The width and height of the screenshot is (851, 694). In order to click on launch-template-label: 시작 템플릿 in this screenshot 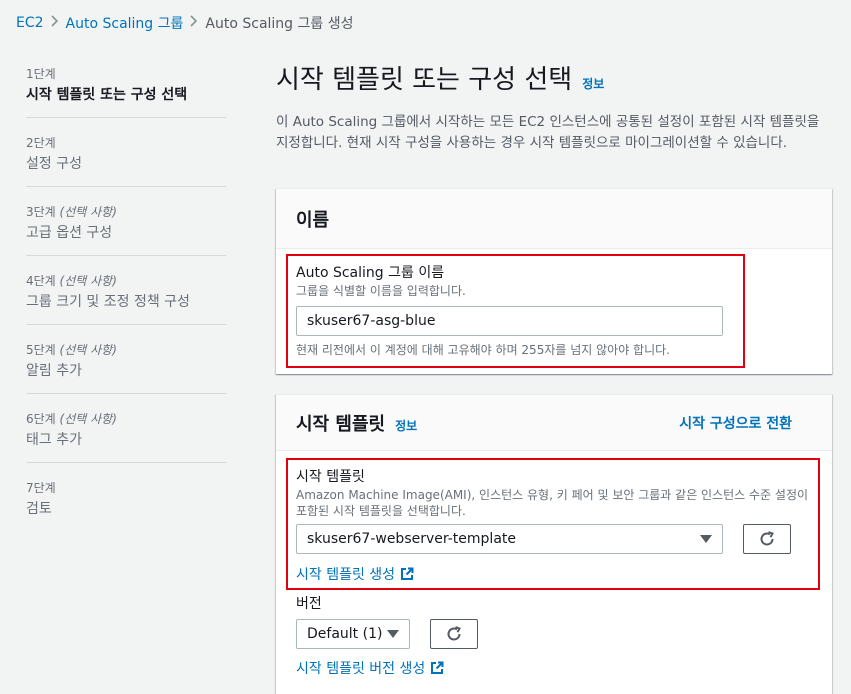, I will do `click(330, 477)`.